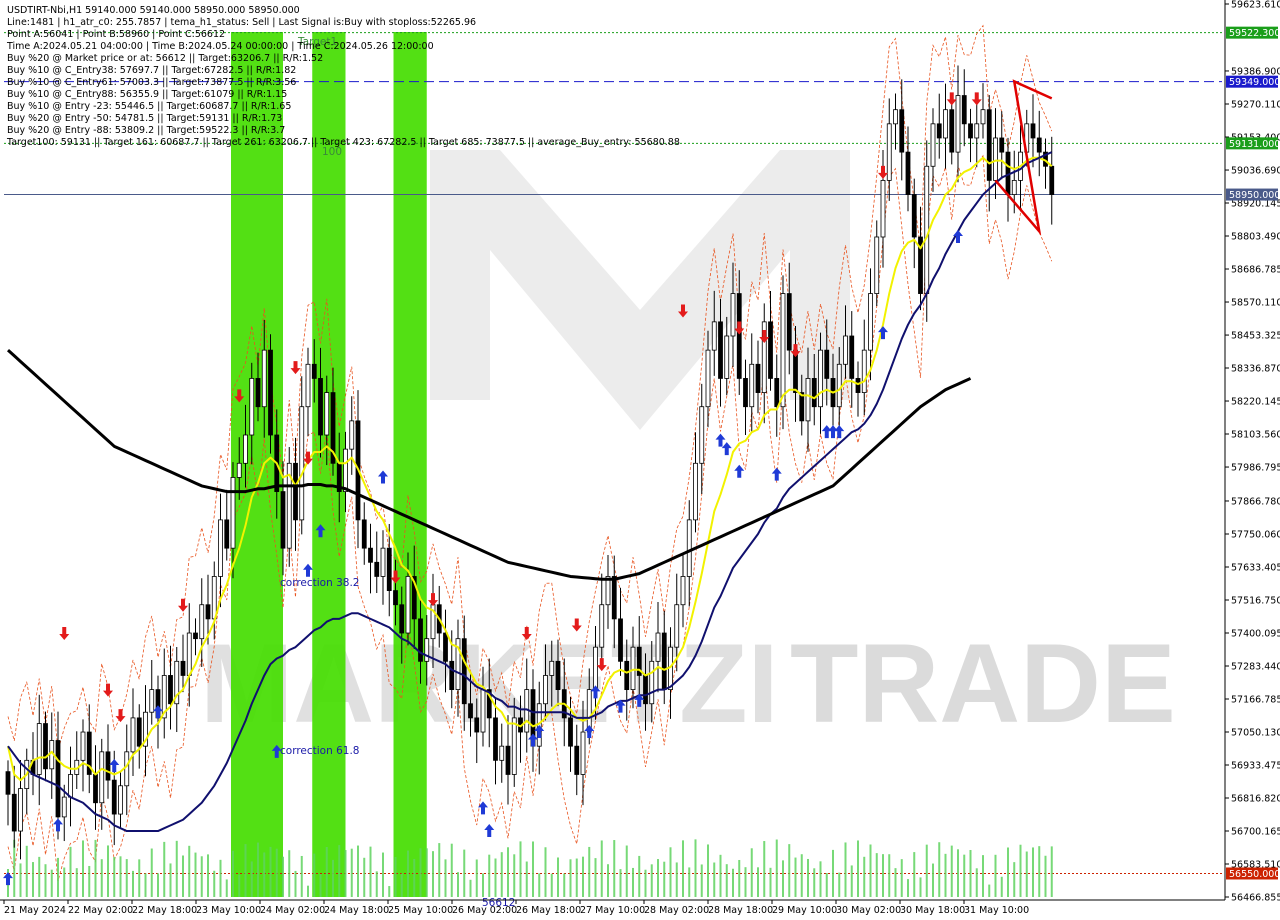 The height and width of the screenshot is (920, 1280). Describe the element at coordinates (1255, 733) in the screenshot. I see `price-tick-label: 57050.130` at that location.